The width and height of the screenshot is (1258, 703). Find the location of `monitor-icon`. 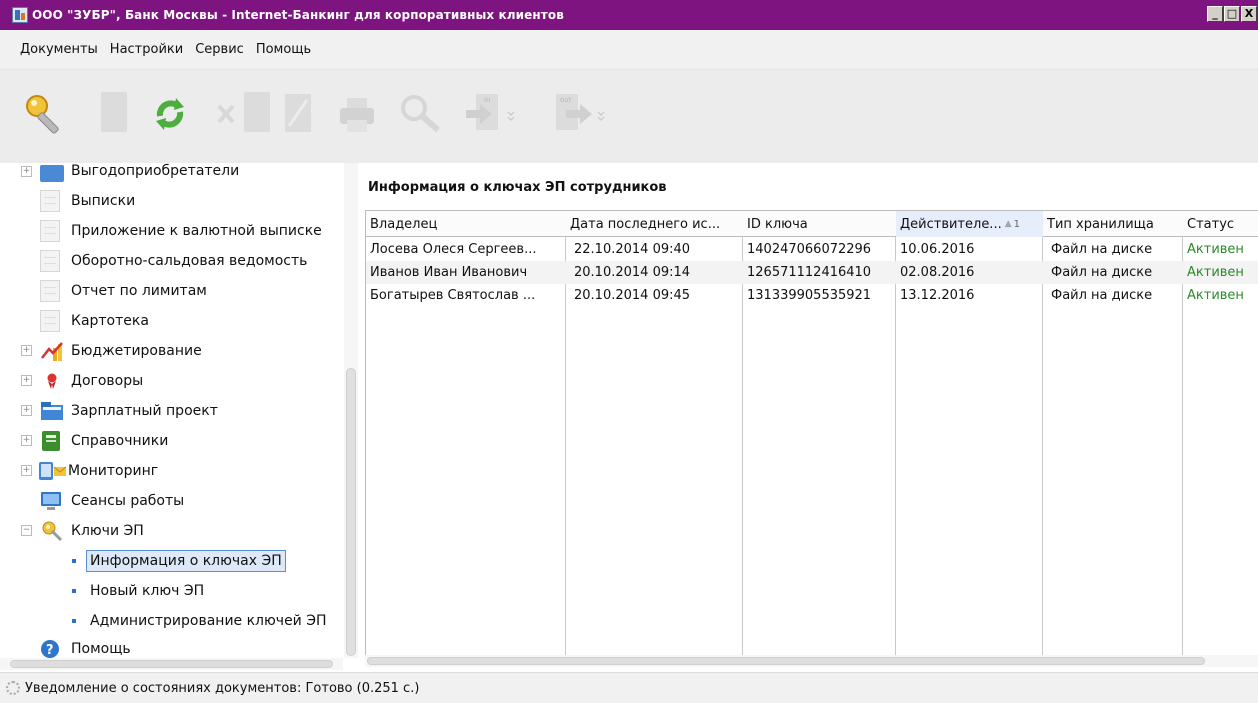

monitor-icon is located at coordinates (51, 501).